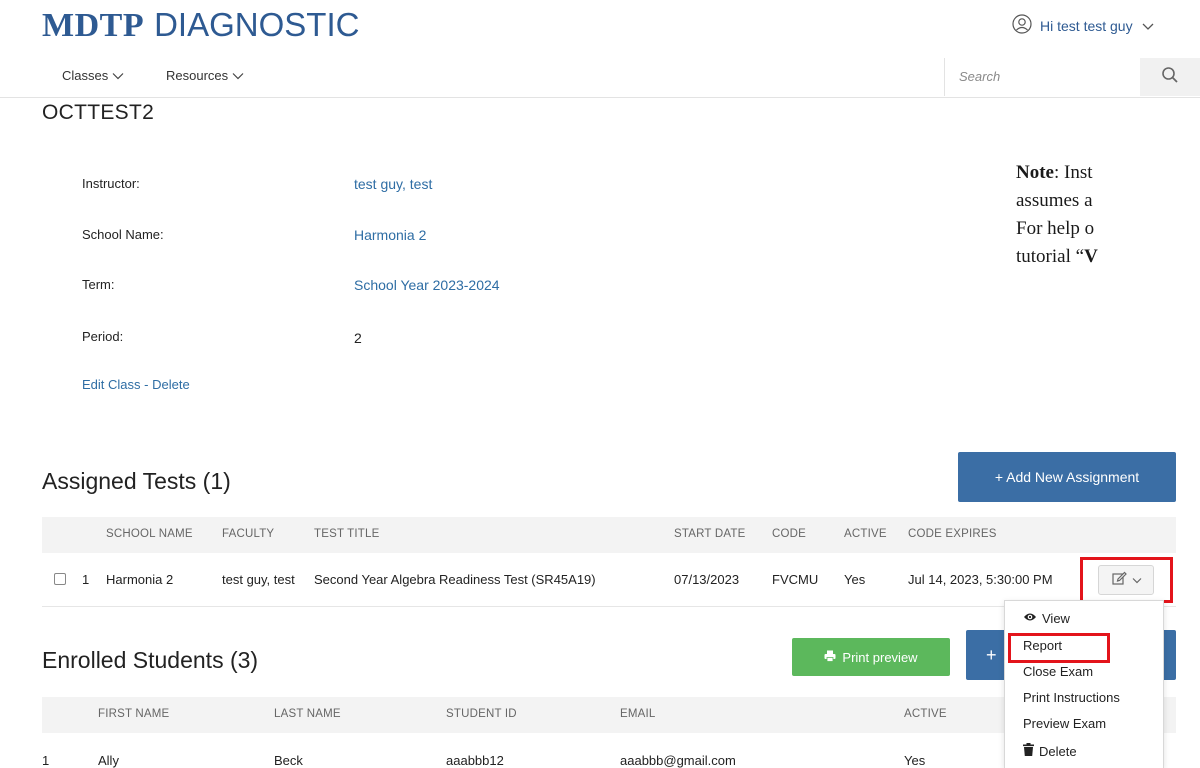  Describe the element at coordinates (1022, 25) in the screenshot. I see `user-avatar-icon` at that location.